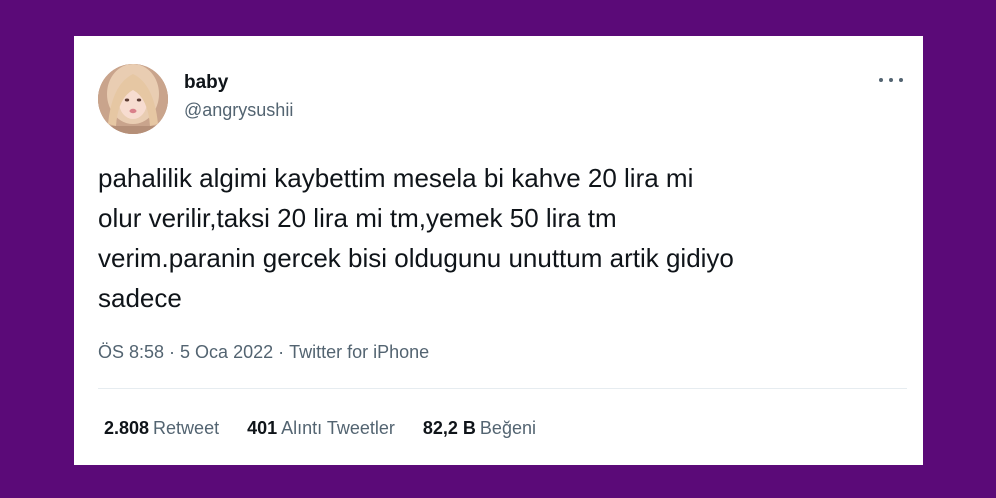 The image size is (996, 498). What do you see at coordinates (262, 428) in the screenshot?
I see `quote-tweet-count: 401` at bounding box center [262, 428].